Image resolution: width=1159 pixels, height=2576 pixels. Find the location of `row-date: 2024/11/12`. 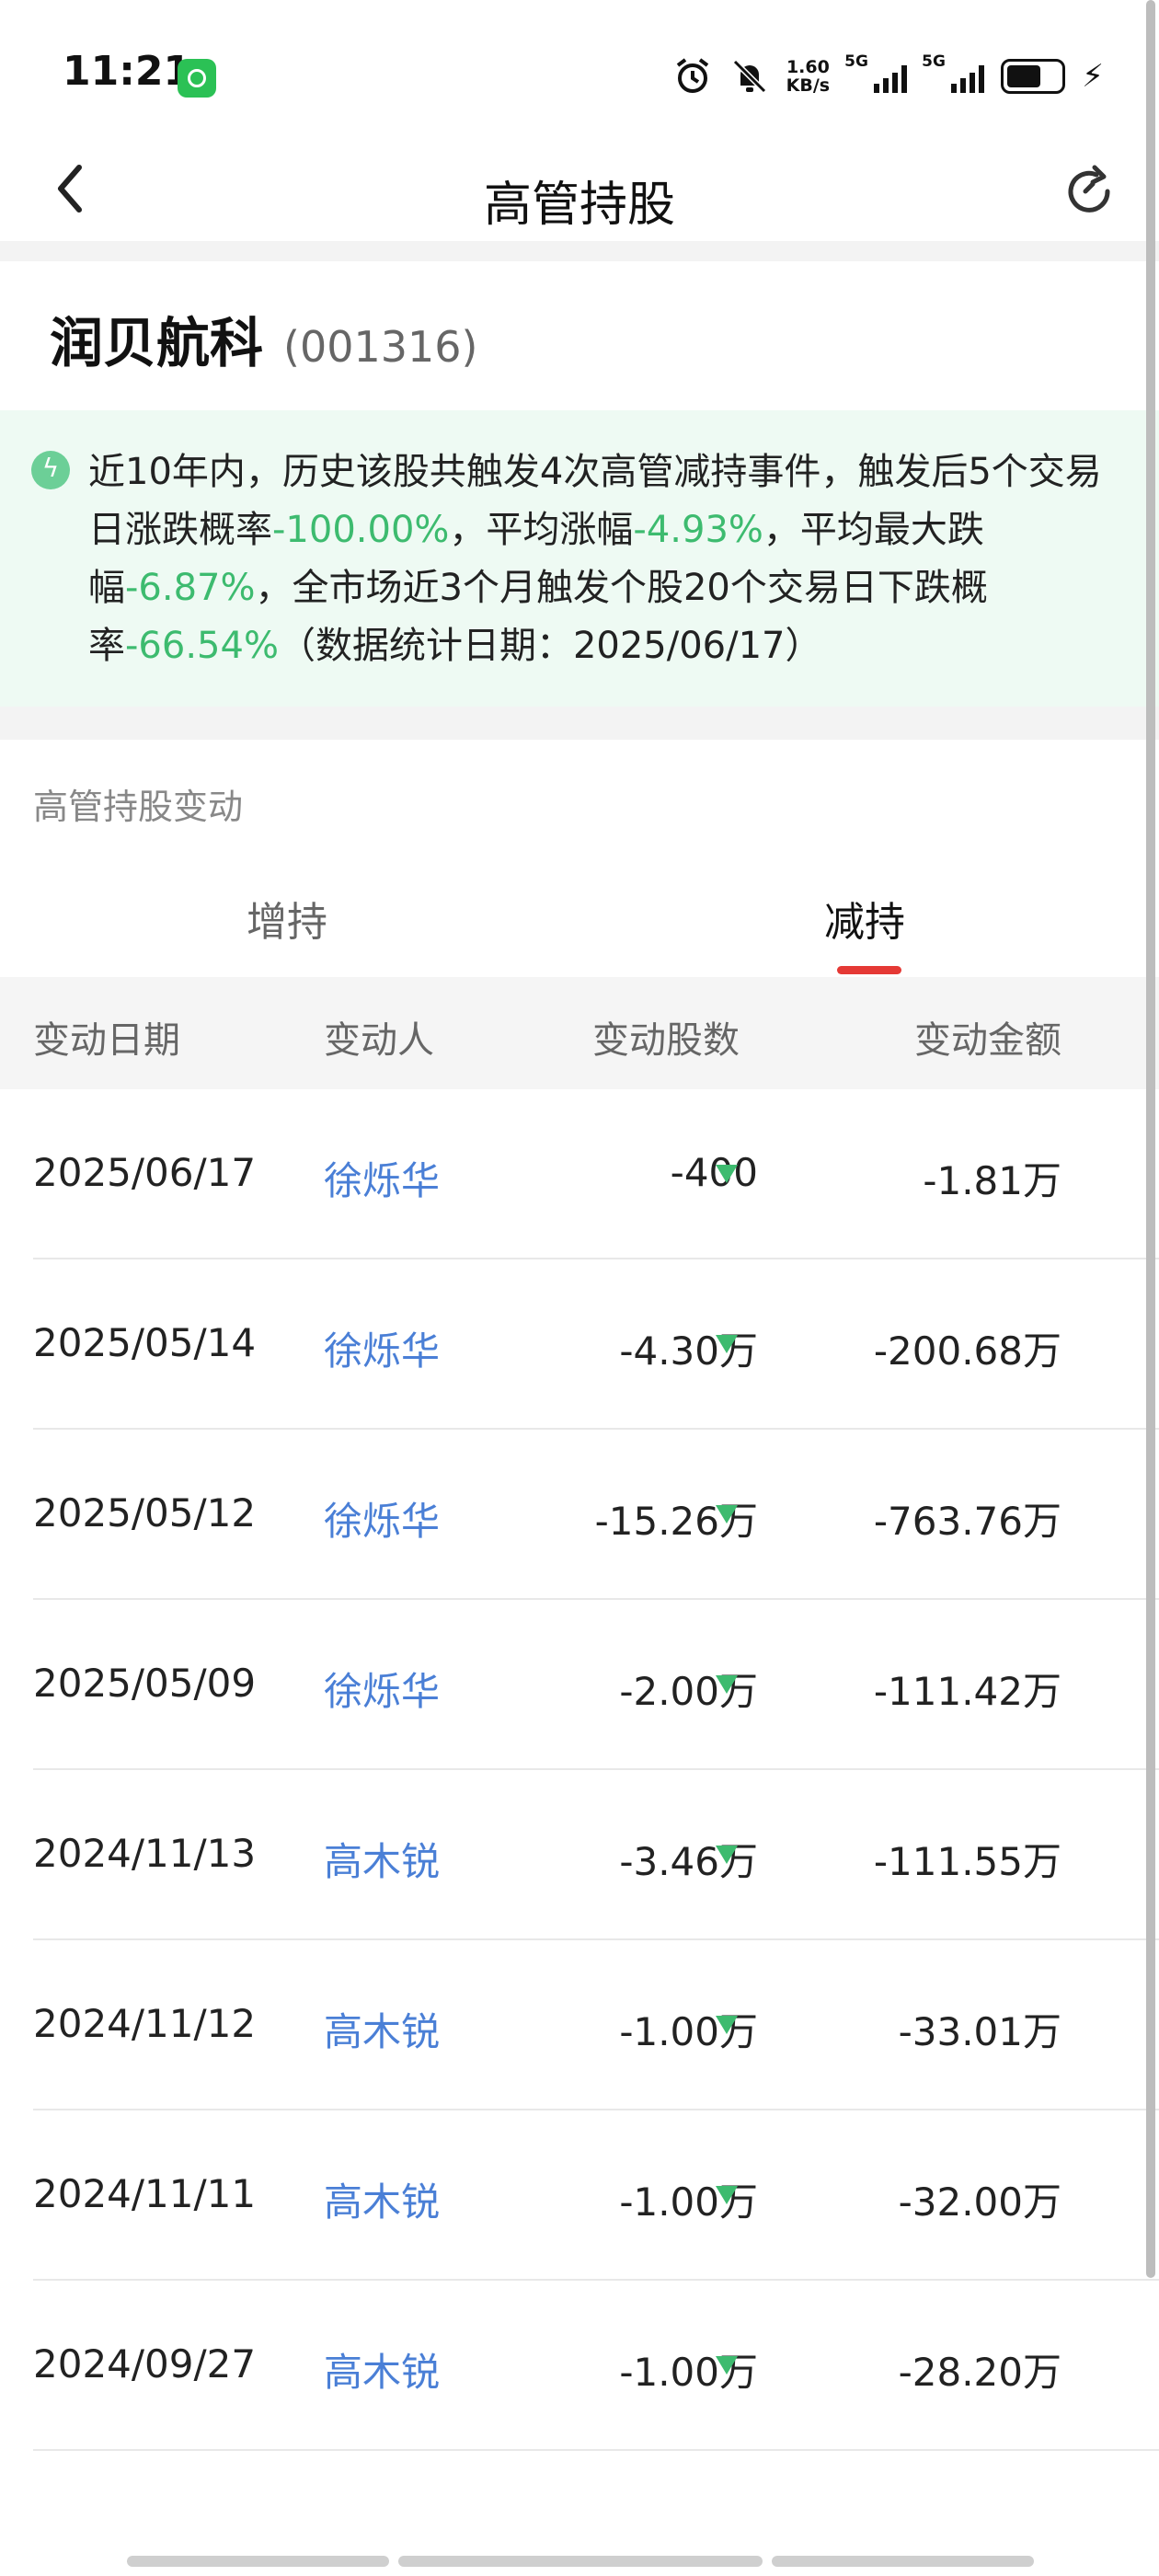

row-date: 2024/11/12 is located at coordinates (145, 2024).